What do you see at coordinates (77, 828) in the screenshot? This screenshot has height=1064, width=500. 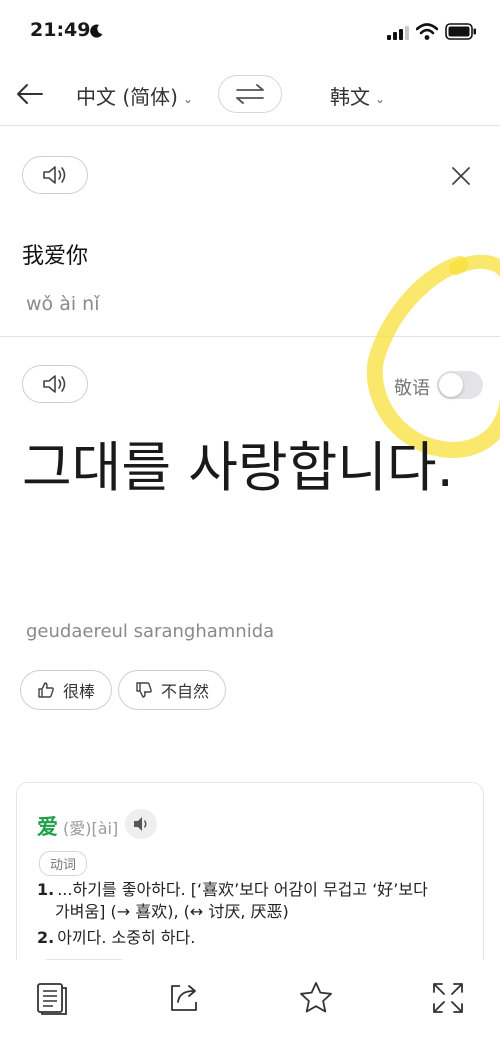 I see `dictionary-traditional: (愛)` at bounding box center [77, 828].